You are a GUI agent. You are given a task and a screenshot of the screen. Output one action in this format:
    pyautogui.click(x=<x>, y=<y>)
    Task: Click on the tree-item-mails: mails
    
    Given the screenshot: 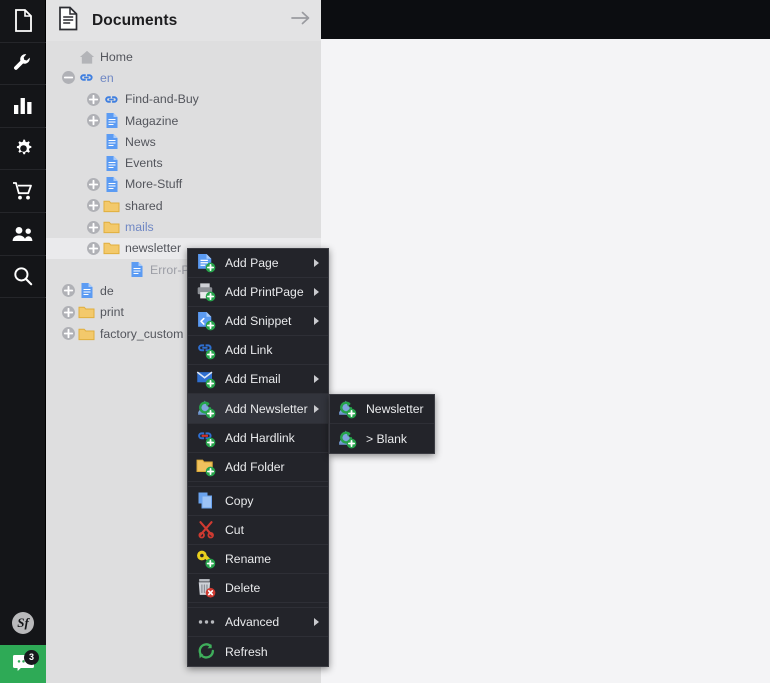 What is the action you would take?
    pyautogui.click(x=183, y=226)
    